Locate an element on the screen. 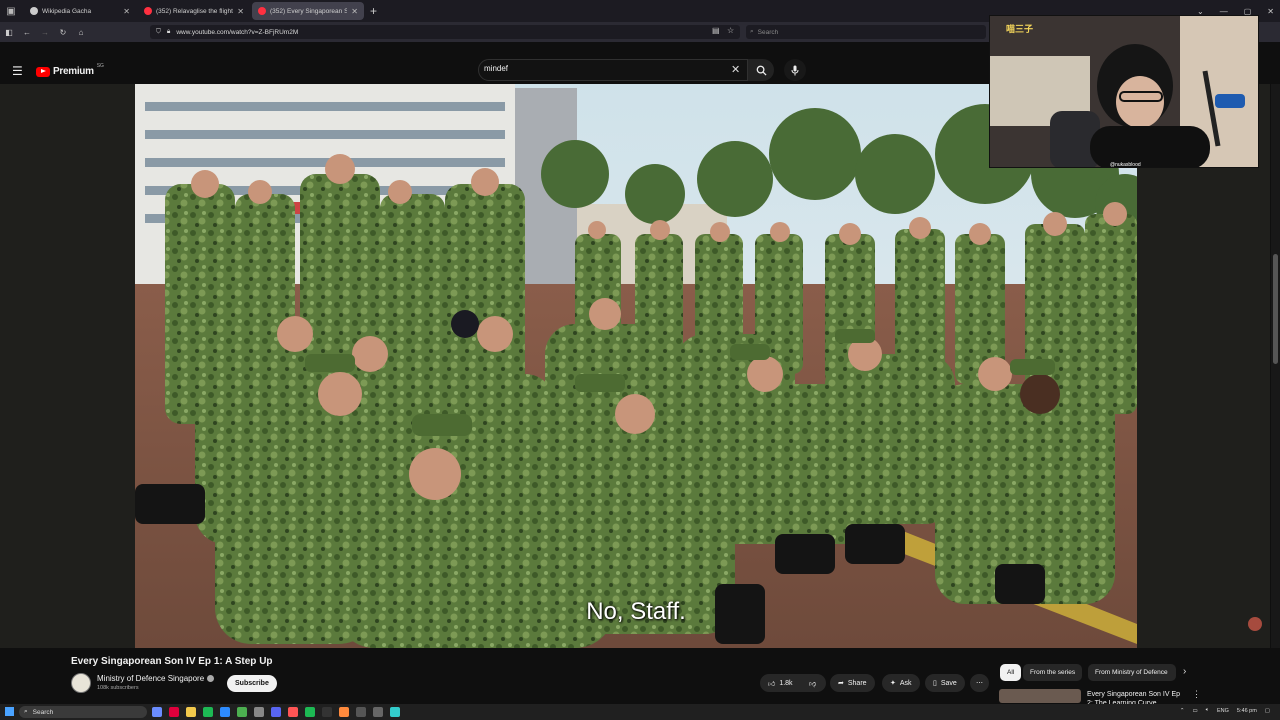 This screenshot has height=720, width=1280. reader-icon: ▤ is located at coordinates (716, 30).